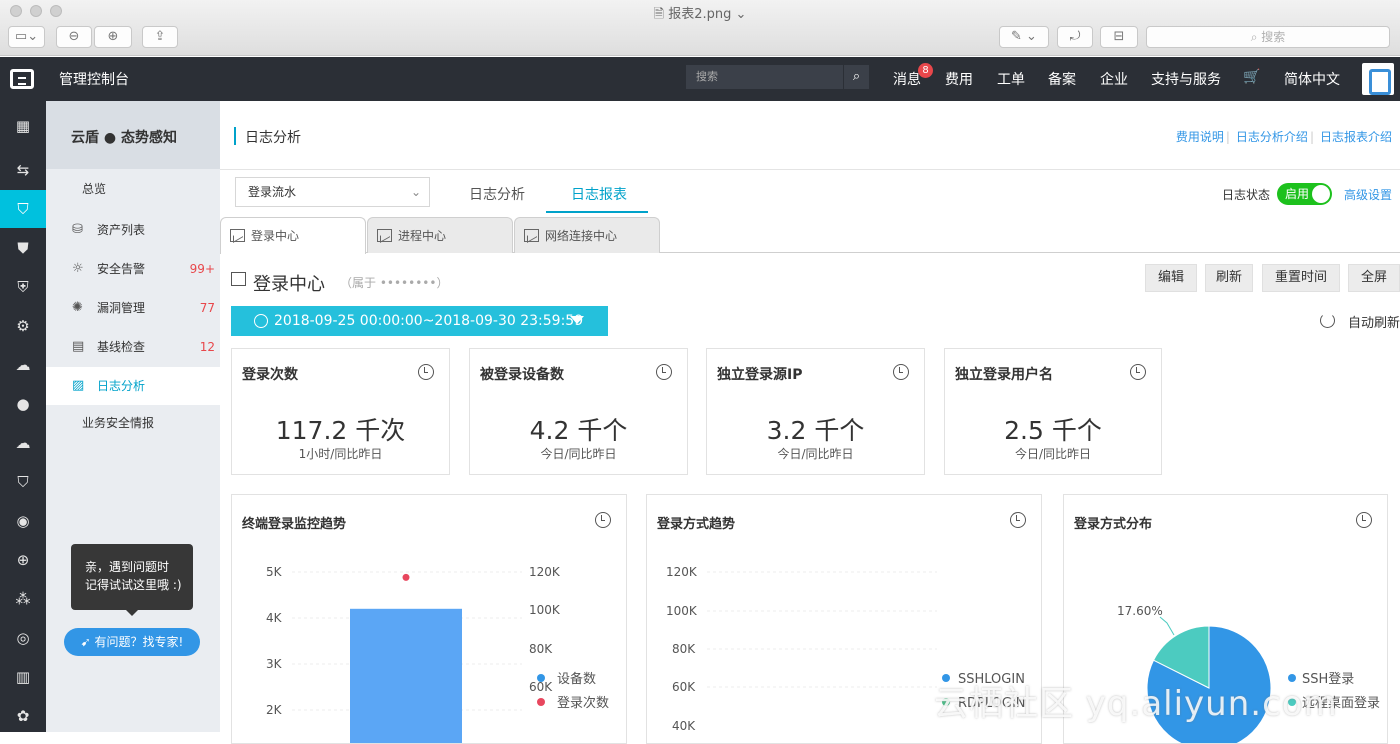 The height and width of the screenshot is (744, 1400). I want to click on advanced-settings-link: 高级设置, so click(1368, 194).